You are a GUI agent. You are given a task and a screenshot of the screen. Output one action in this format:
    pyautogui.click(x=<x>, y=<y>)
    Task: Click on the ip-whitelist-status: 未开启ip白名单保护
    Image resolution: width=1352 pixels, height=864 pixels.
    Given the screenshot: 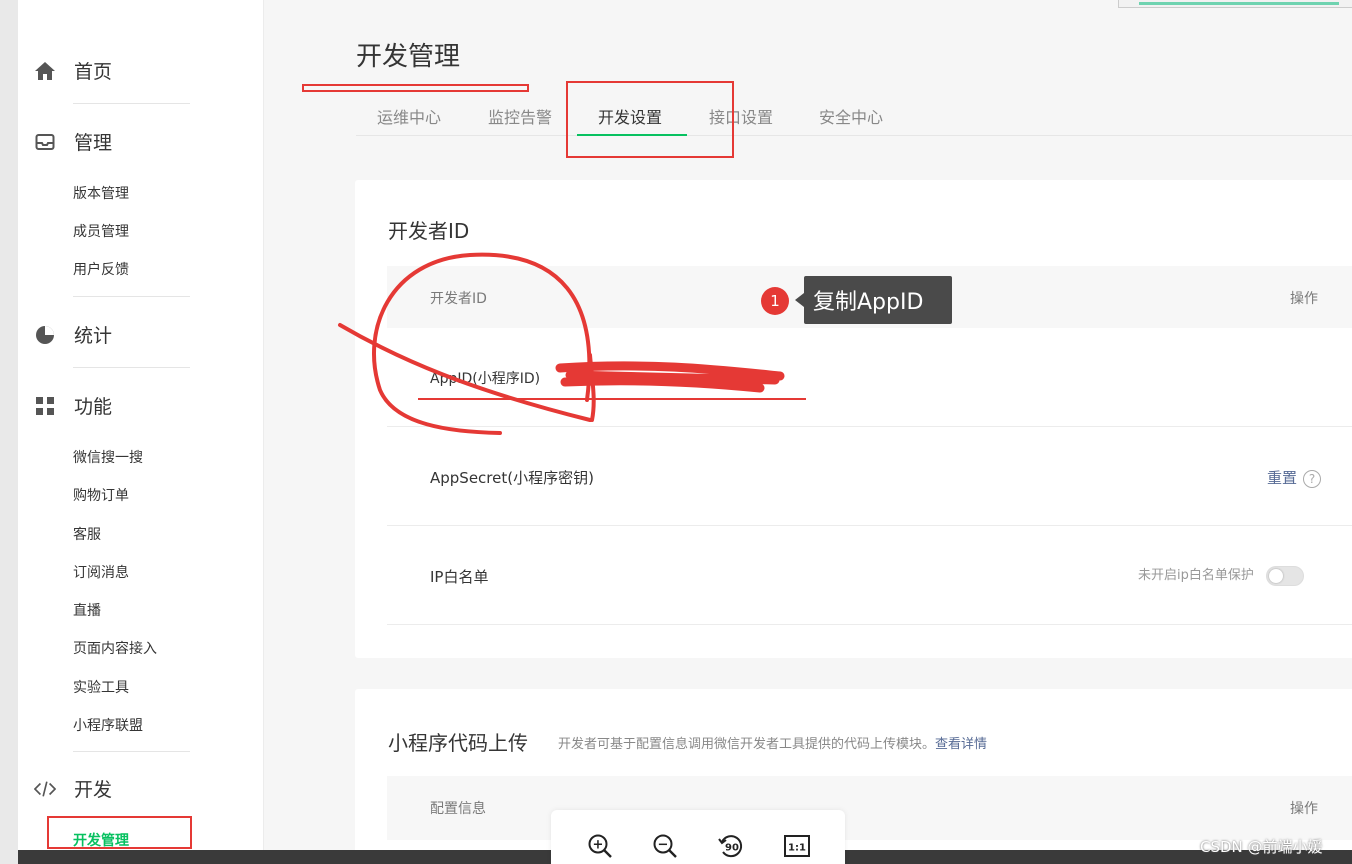 What is the action you would take?
    pyautogui.click(x=1196, y=575)
    